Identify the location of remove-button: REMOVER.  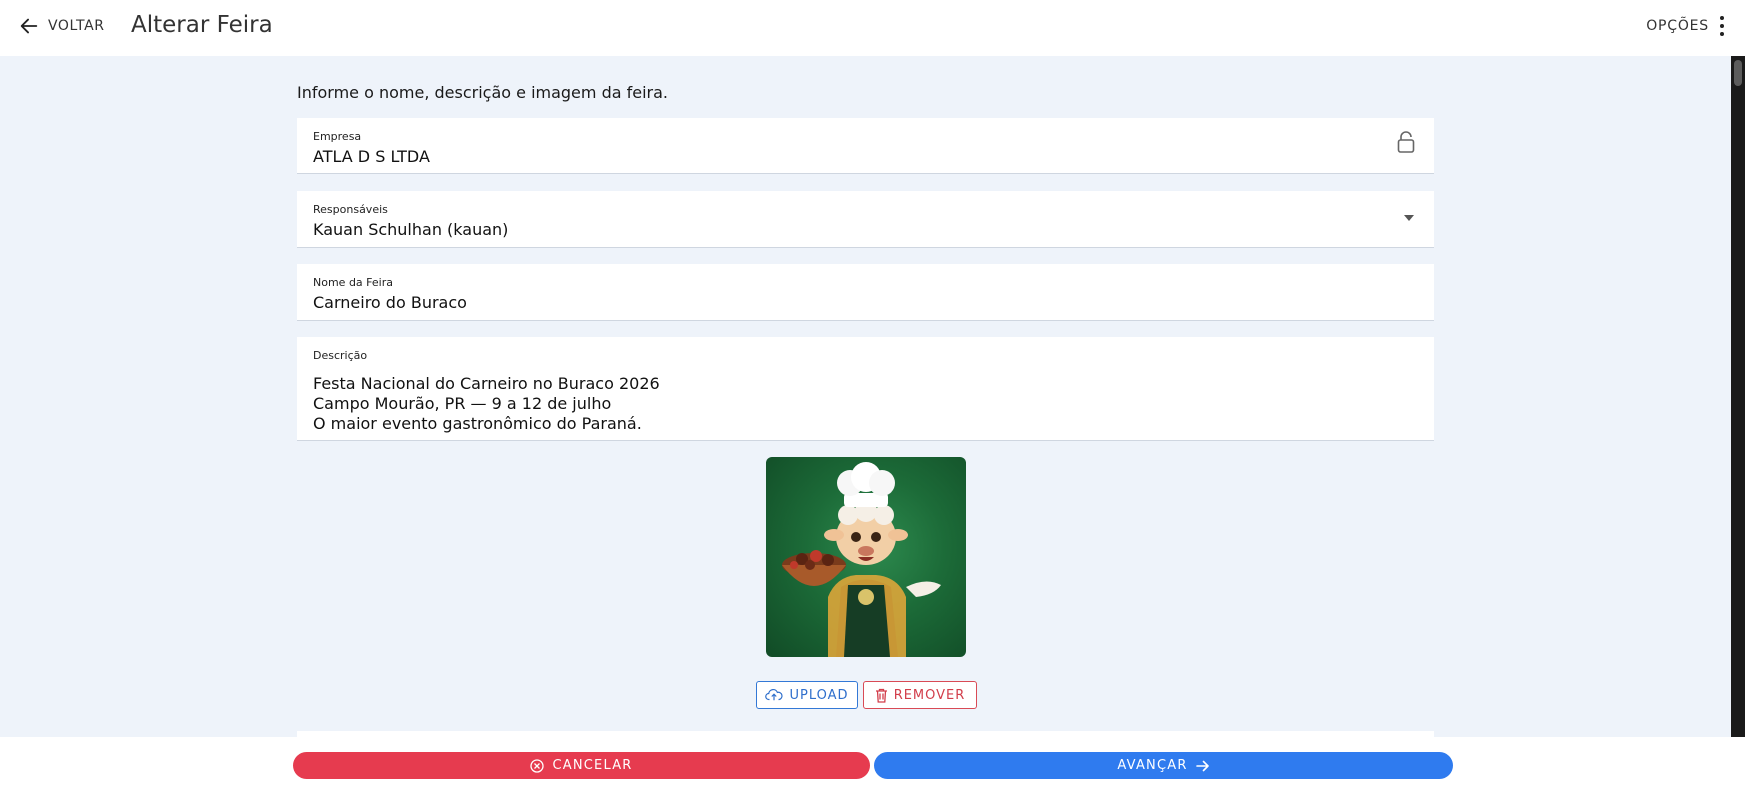
(920, 695).